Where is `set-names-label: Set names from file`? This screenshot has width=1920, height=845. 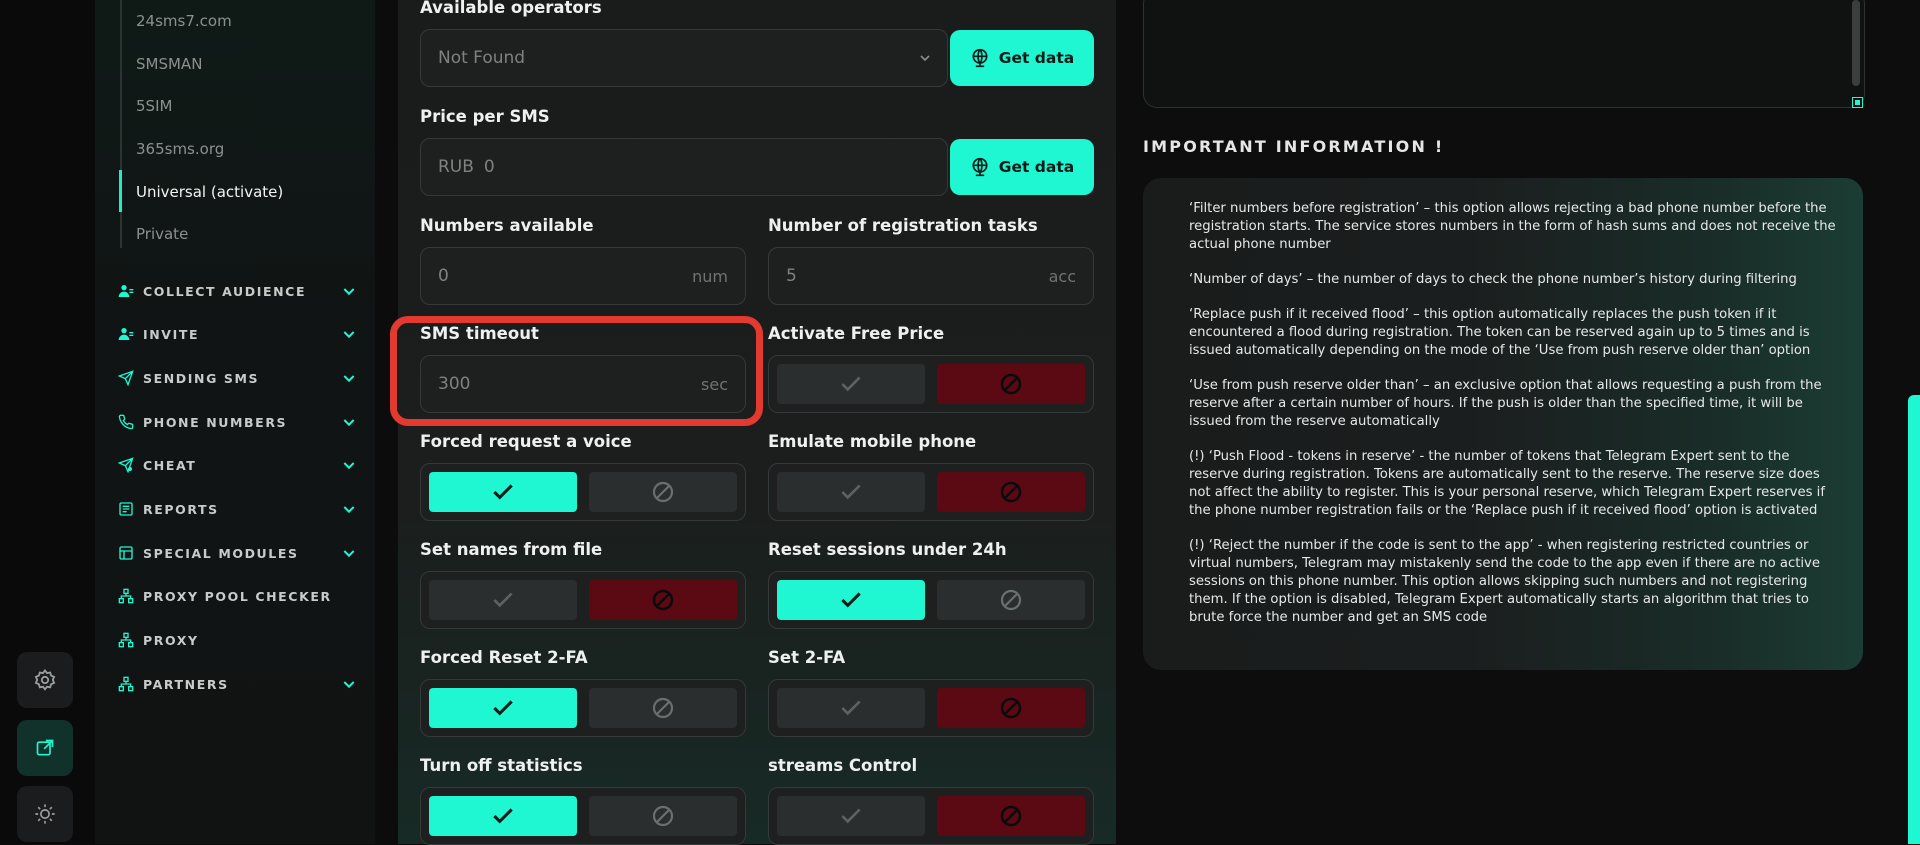 set-names-label: Set names from file is located at coordinates (511, 549).